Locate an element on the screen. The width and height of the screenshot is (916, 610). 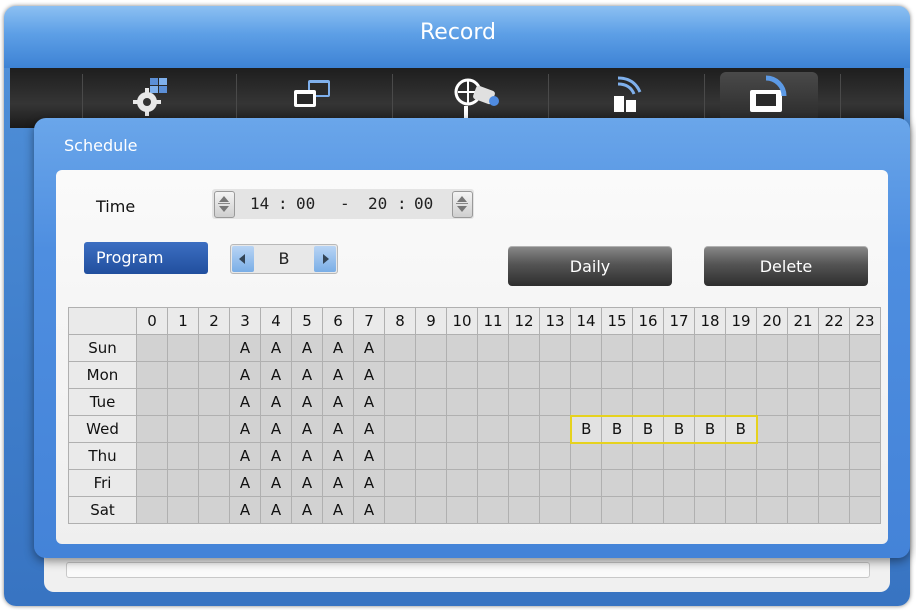
end-hour: 20 is located at coordinates (377, 203).